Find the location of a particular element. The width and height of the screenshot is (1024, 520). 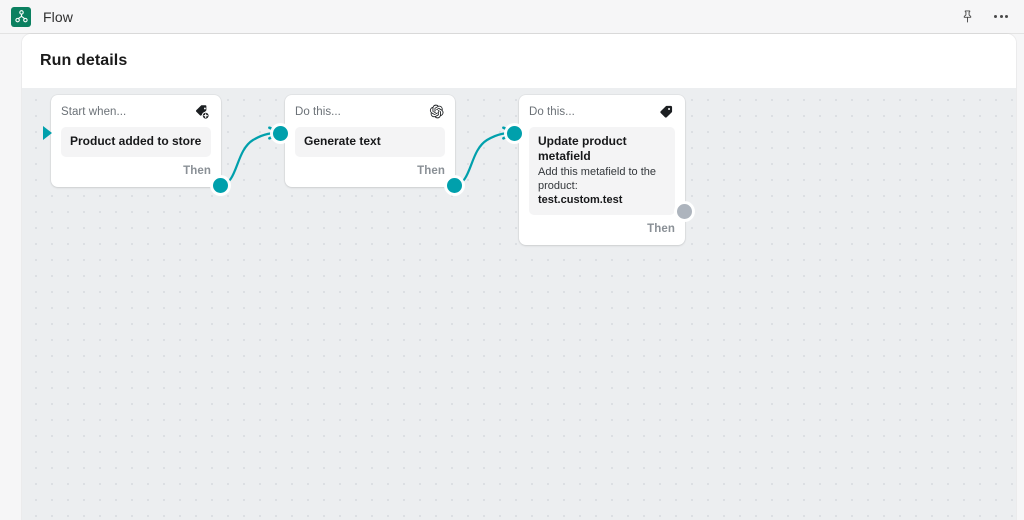

more-horizontal-icon is located at coordinates (1001, 17).